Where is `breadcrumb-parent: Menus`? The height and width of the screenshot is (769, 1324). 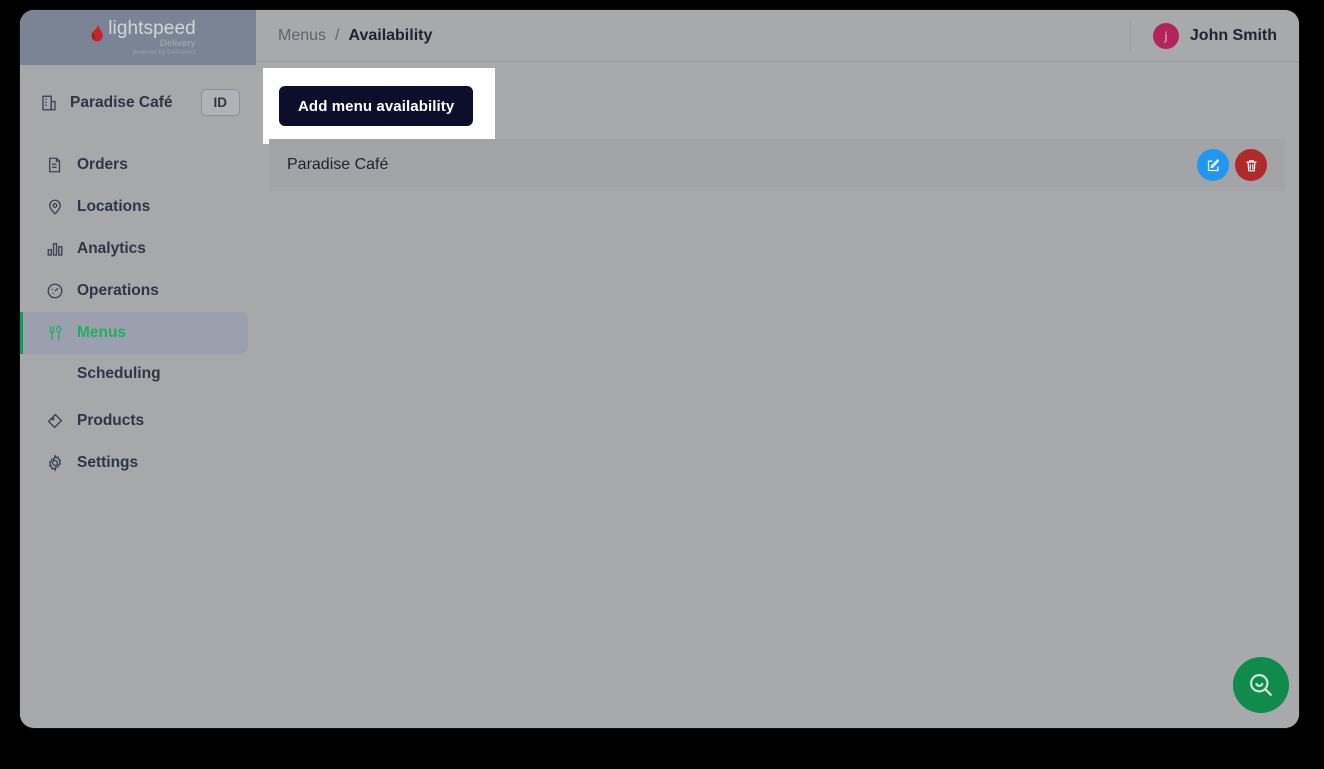 breadcrumb-parent: Menus is located at coordinates (302, 36).